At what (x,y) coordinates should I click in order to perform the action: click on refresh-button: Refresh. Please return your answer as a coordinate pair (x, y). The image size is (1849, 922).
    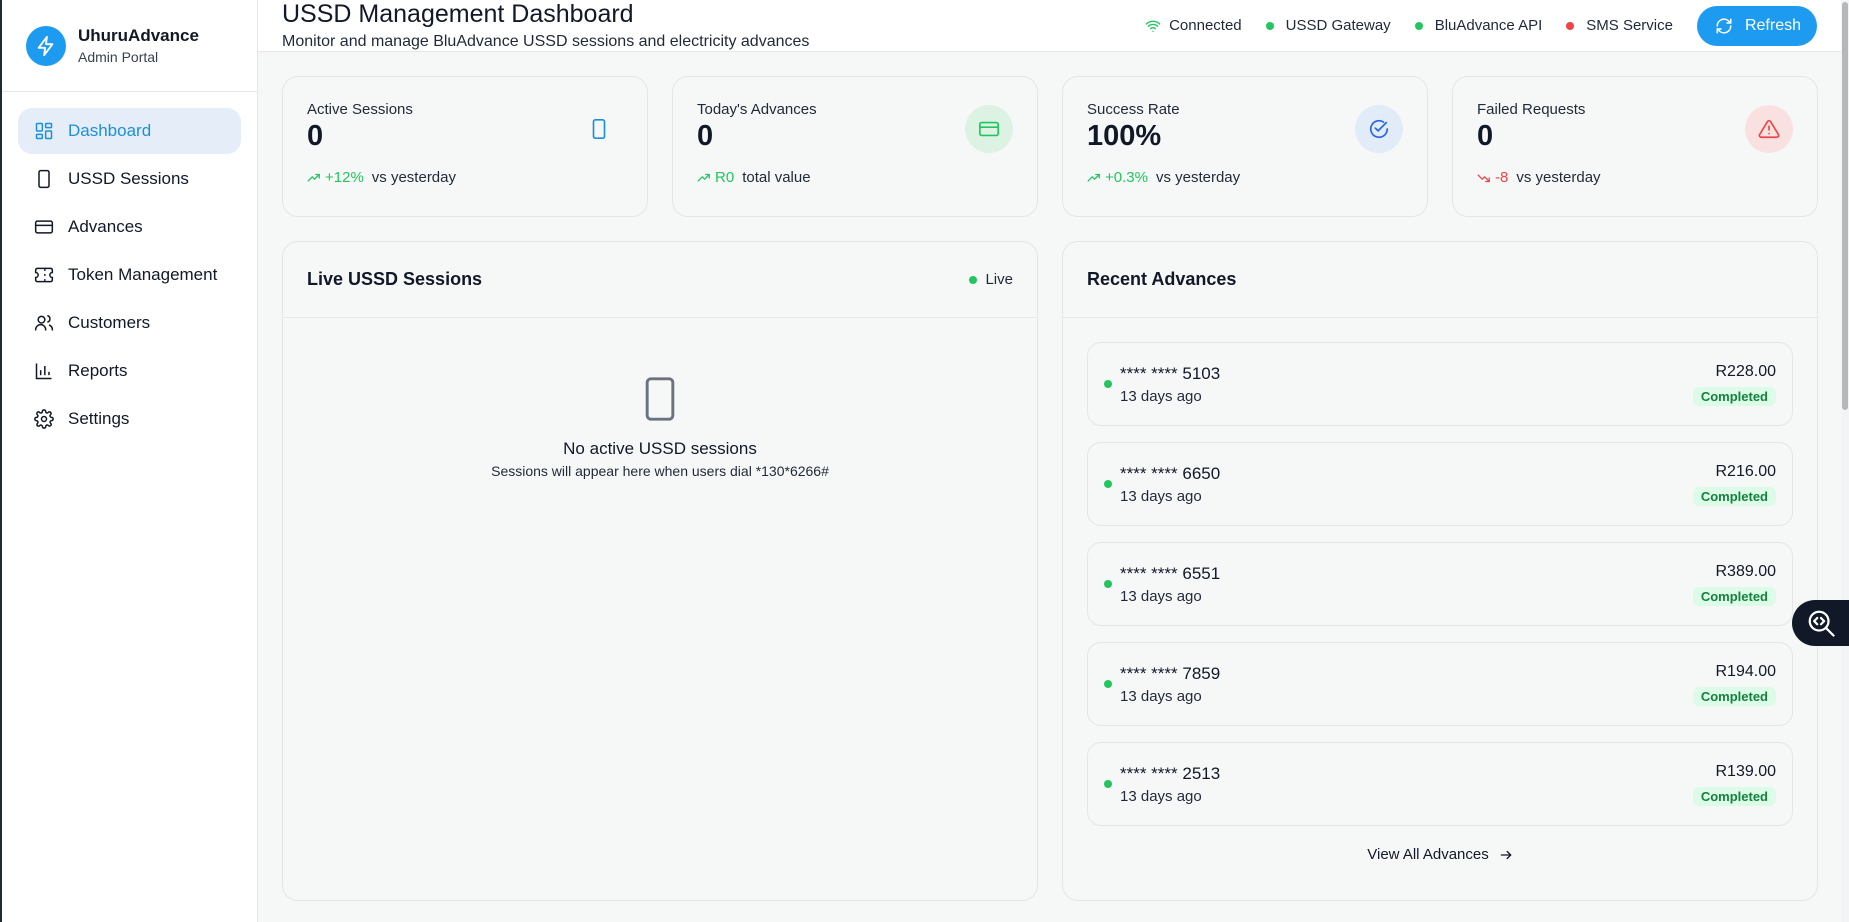
    Looking at the image, I should click on (1756, 25).